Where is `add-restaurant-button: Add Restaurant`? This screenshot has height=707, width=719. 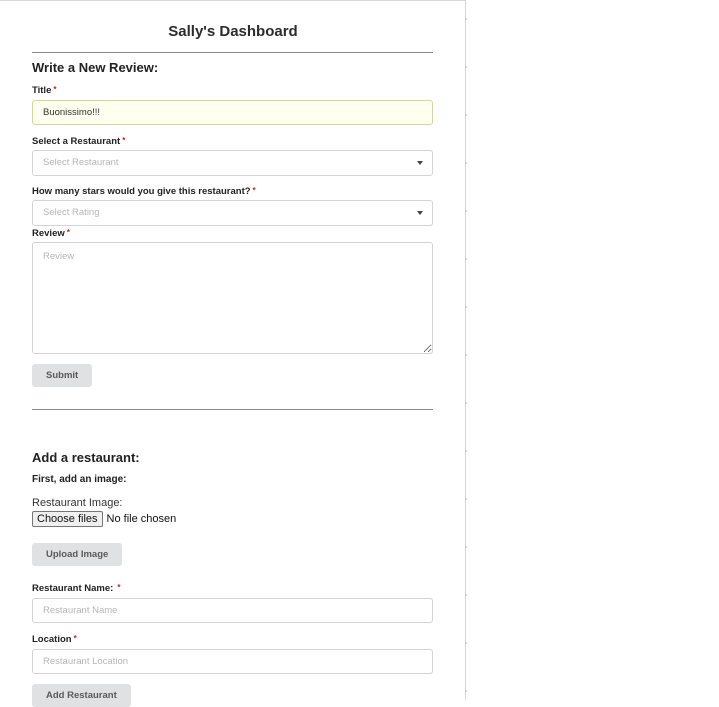 add-restaurant-button: Add Restaurant is located at coordinates (81, 695).